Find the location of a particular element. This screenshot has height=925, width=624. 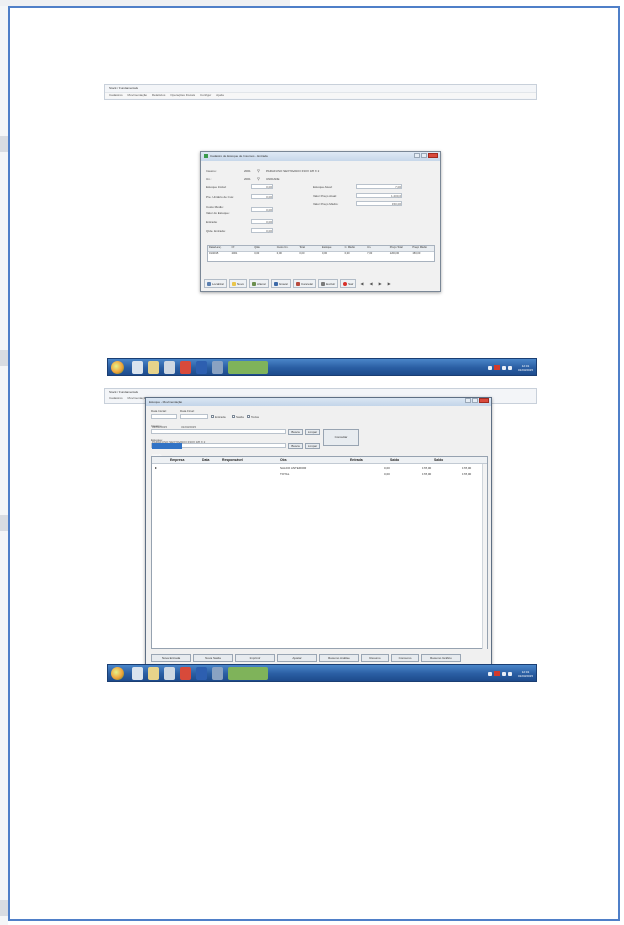

alterar-button: Alterar is located at coordinates (259, 283).